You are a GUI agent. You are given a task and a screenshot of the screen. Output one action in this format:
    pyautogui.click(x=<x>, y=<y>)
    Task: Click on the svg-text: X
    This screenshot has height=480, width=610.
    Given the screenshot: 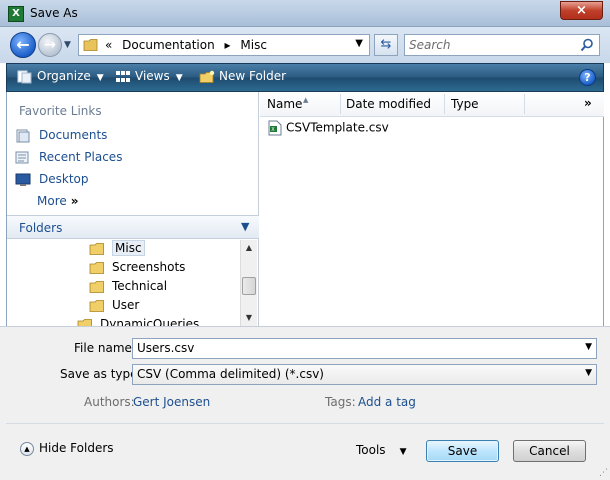 What is the action you would take?
    pyautogui.click(x=273, y=130)
    